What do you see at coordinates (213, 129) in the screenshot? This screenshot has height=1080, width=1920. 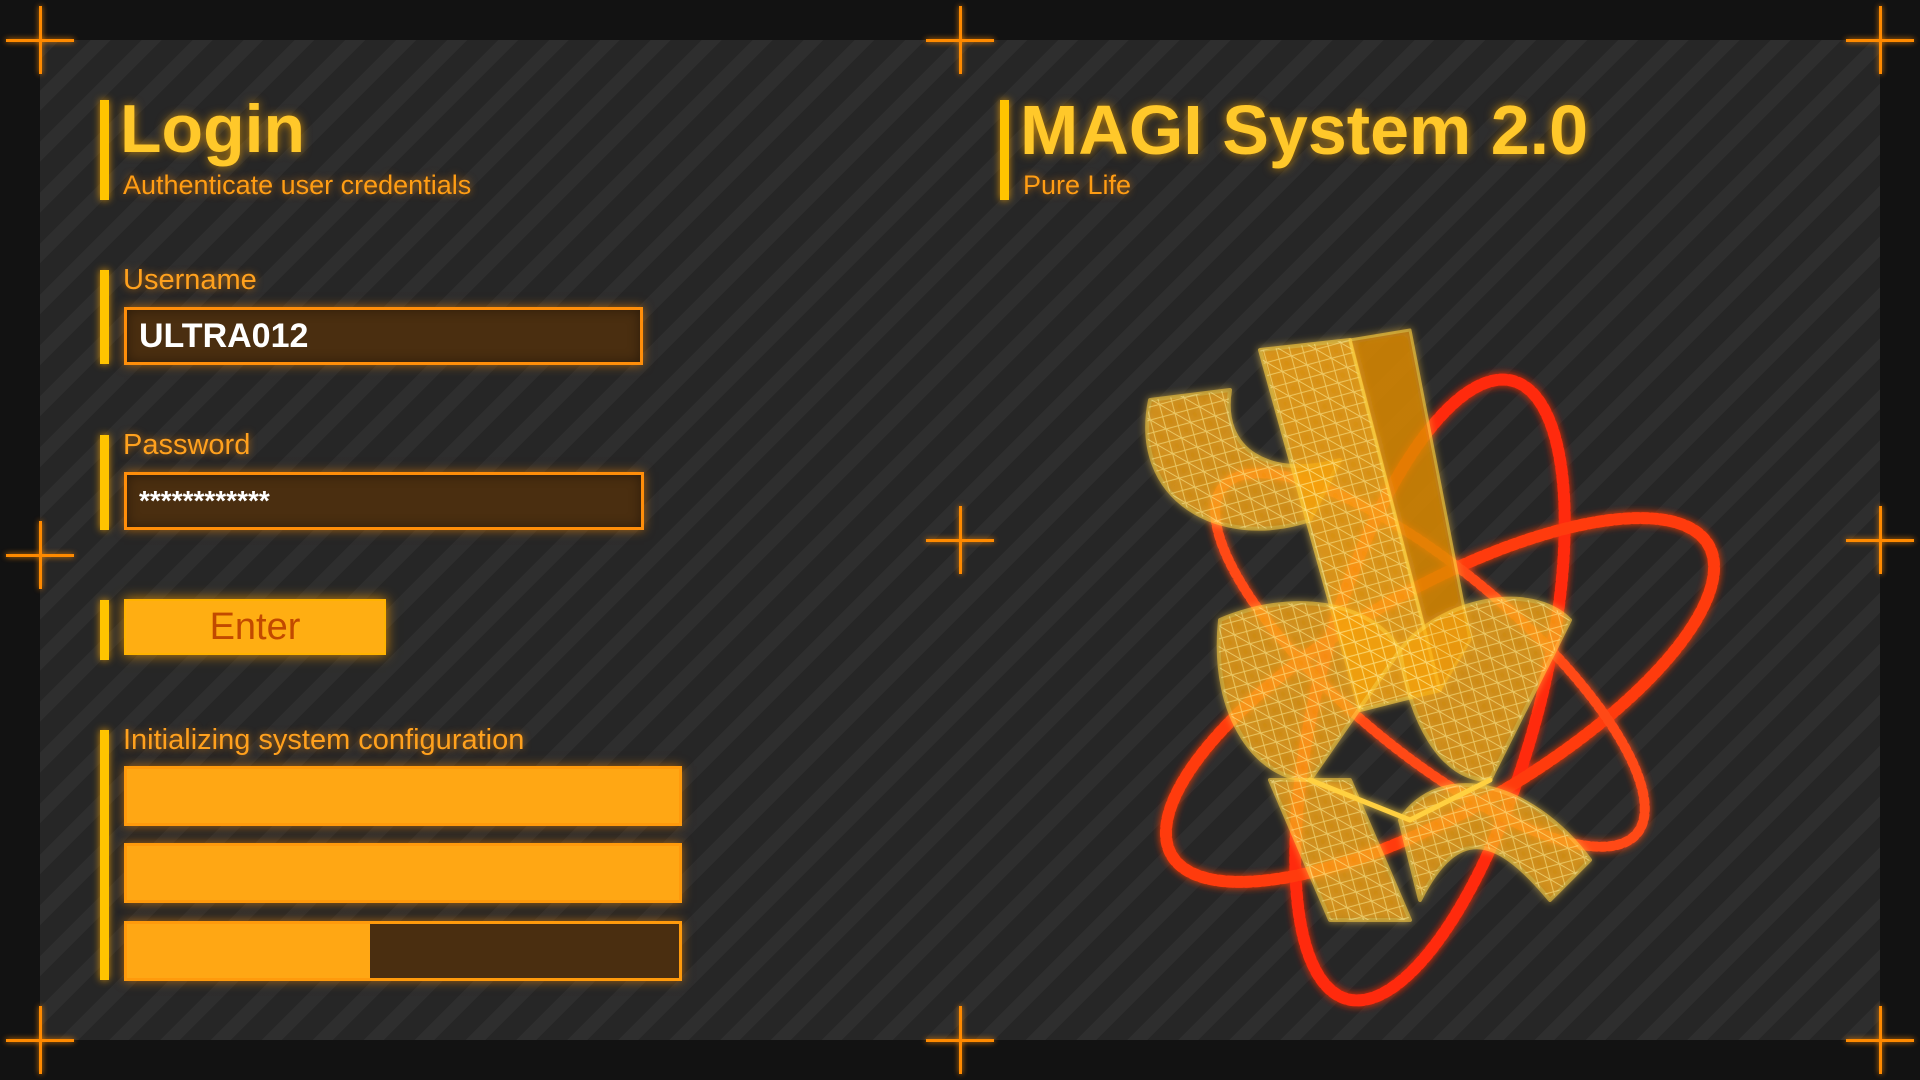 I see `login-title: Login` at bounding box center [213, 129].